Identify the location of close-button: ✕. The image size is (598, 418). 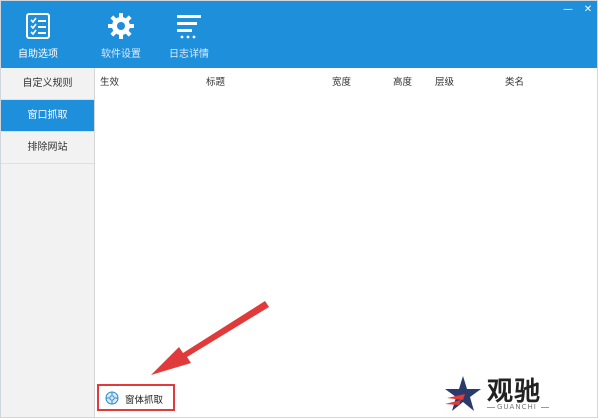
(588, 10).